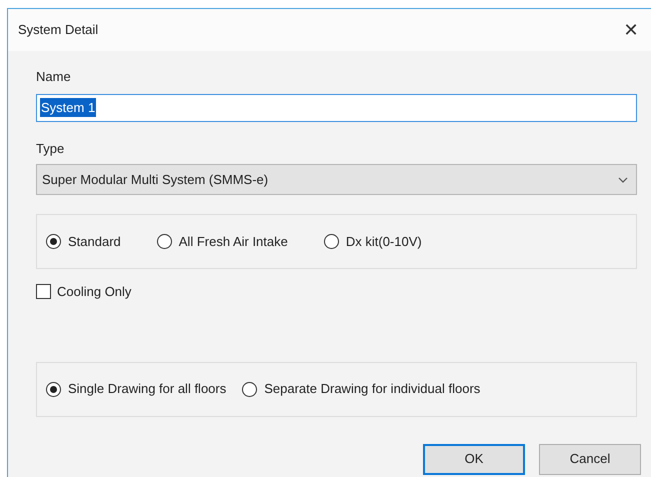 Image resolution: width=651 pixels, height=477 pixels. Describe the element at coordinates (623, 179) in the screenshot. I see `chevron-down-icon` at that location.